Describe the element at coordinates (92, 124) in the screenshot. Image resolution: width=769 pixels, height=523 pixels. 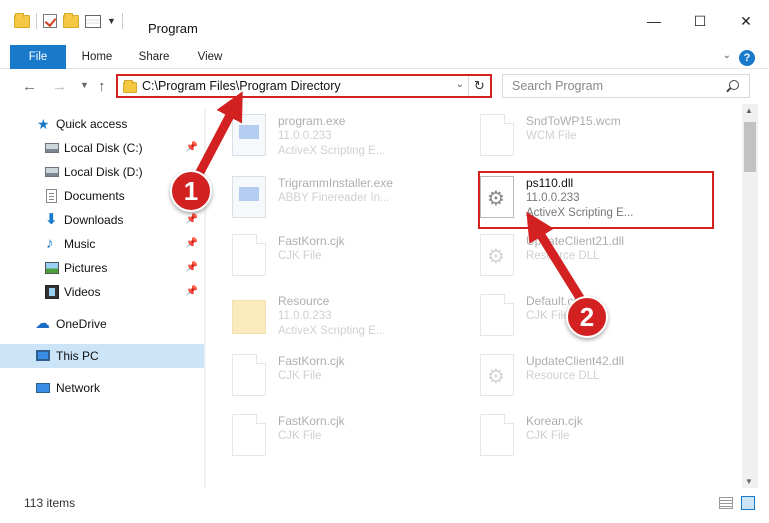
I see `sidebar-item-label: Quick access` at that location.